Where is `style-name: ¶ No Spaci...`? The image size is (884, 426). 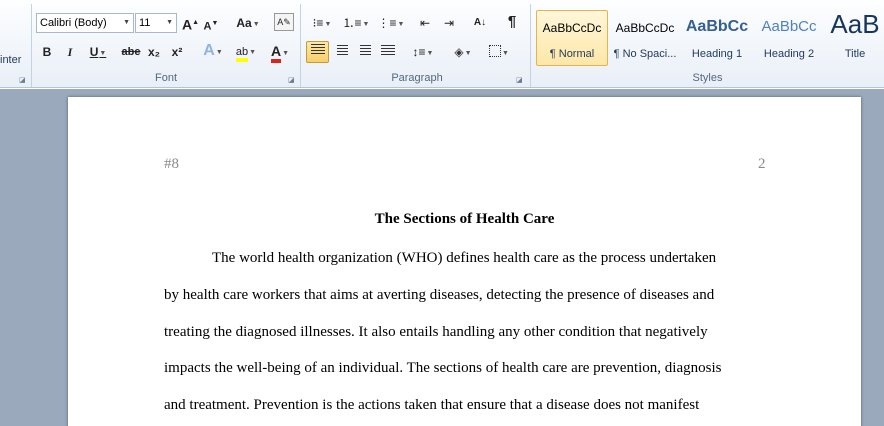
style-name: ¶ No Spaci... is located at coordinates (645, 54).